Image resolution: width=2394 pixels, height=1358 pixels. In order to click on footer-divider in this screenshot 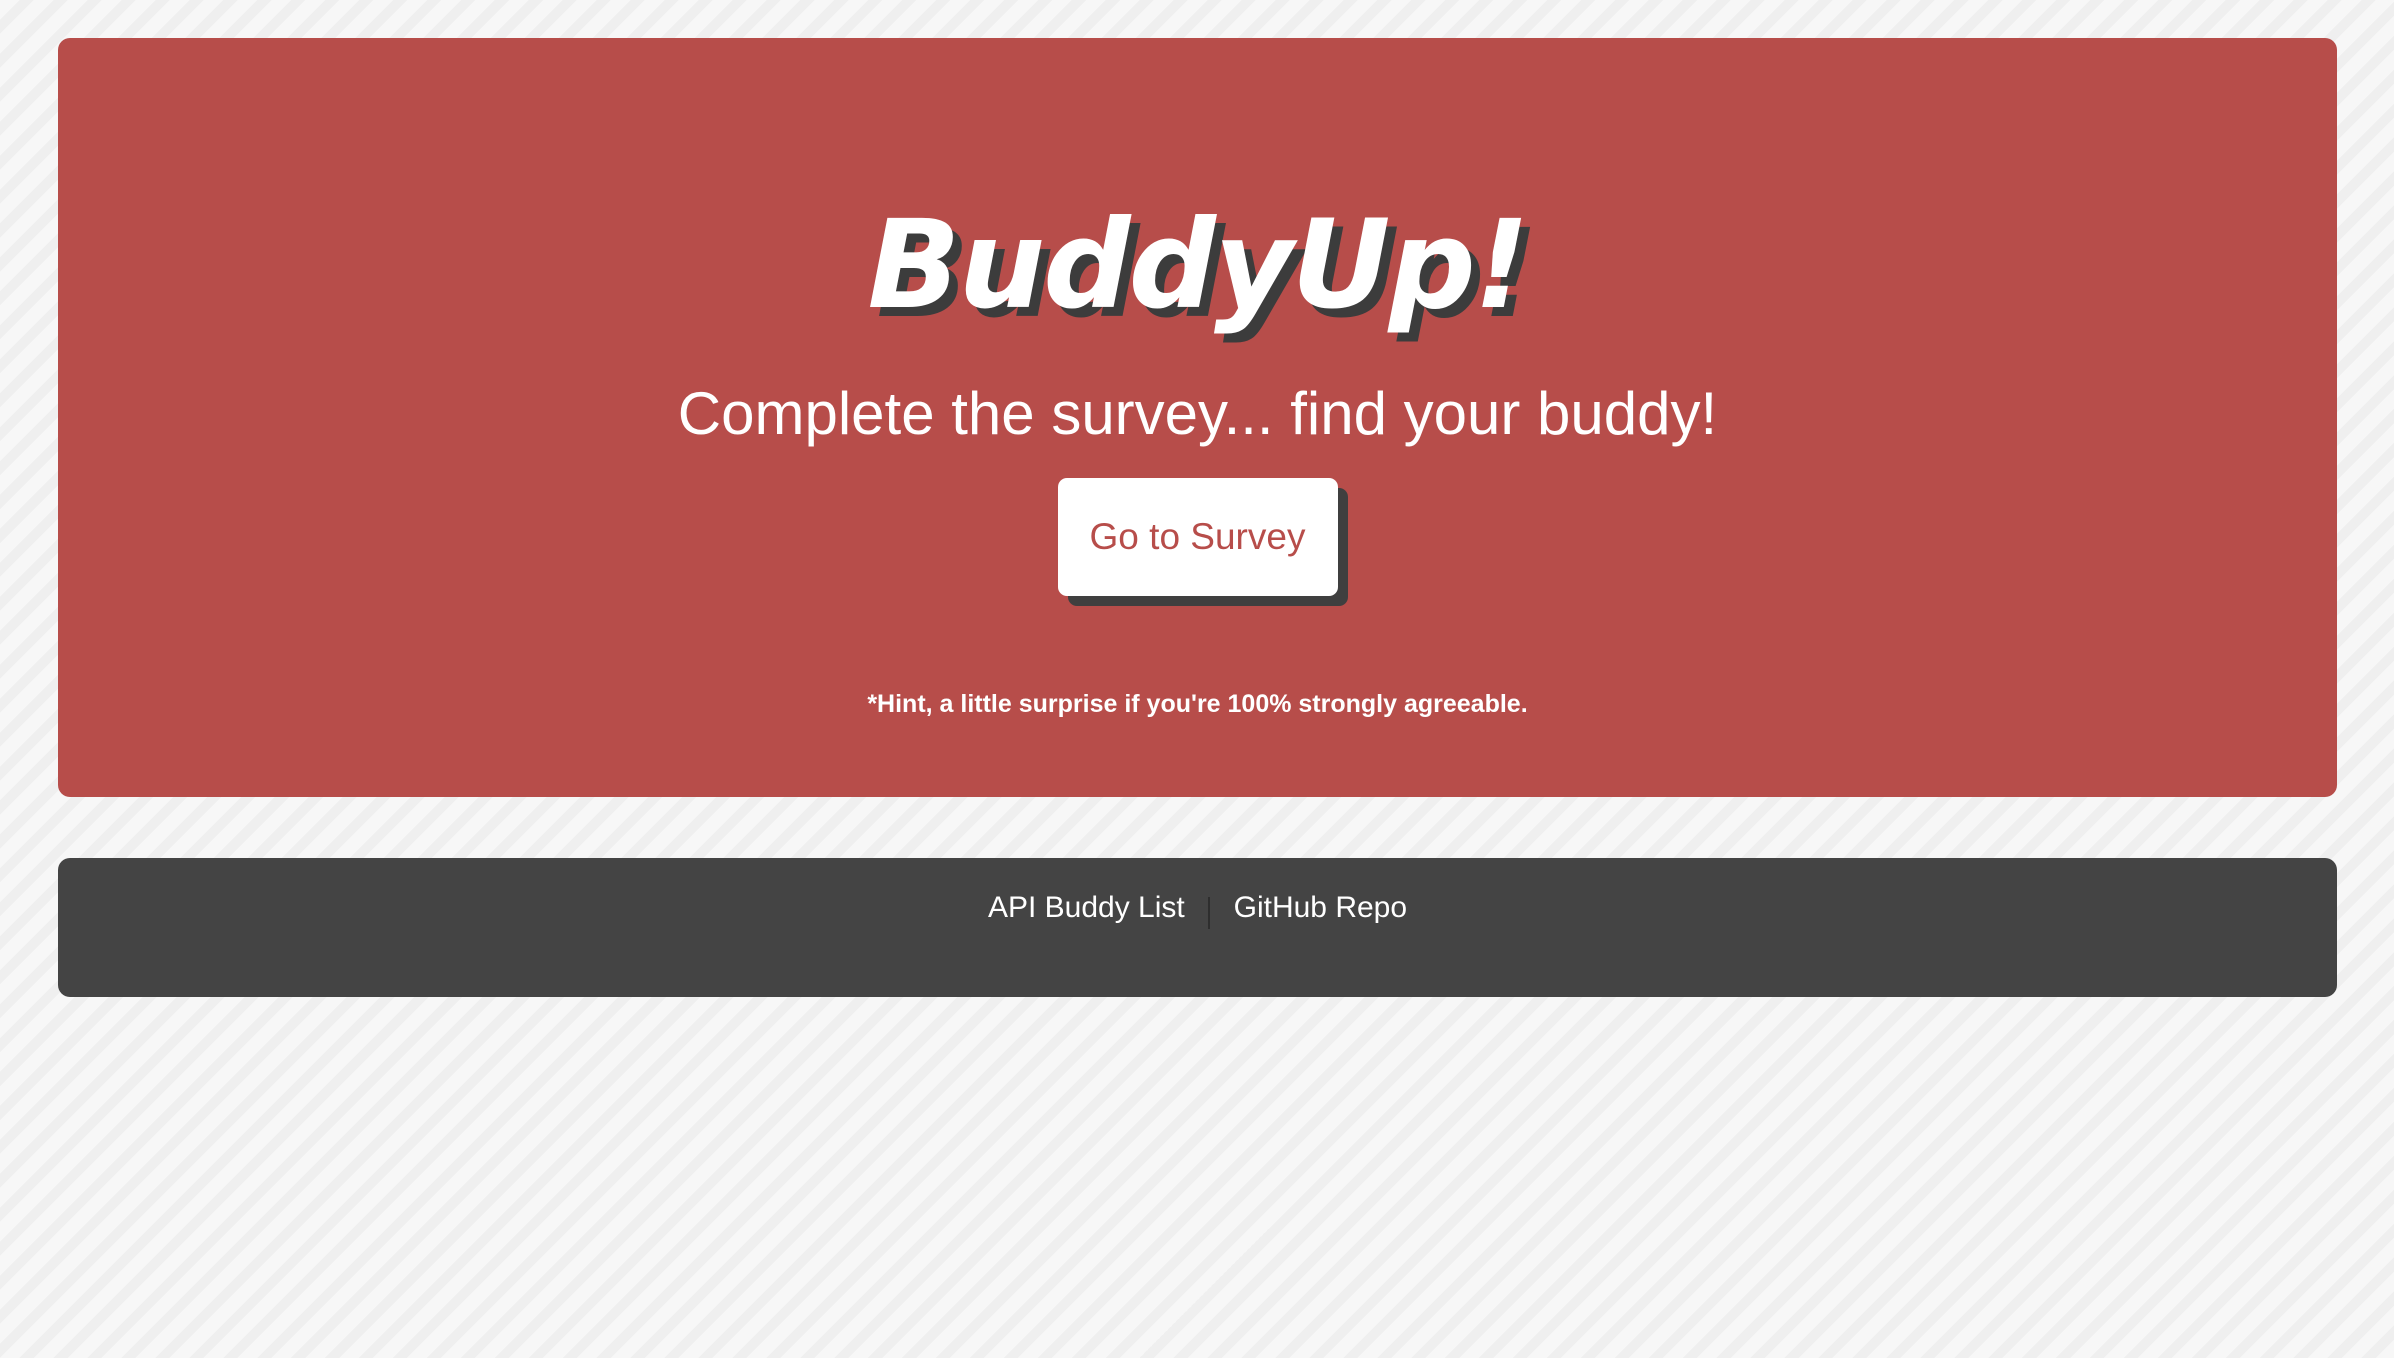, I will do `click(1209, 912)`.